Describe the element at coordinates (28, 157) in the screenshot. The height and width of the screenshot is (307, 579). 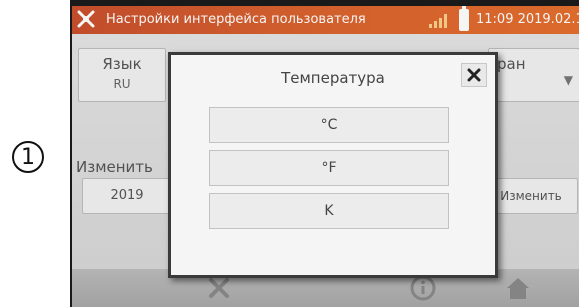
I see `step-number-callout: 1` at that location.